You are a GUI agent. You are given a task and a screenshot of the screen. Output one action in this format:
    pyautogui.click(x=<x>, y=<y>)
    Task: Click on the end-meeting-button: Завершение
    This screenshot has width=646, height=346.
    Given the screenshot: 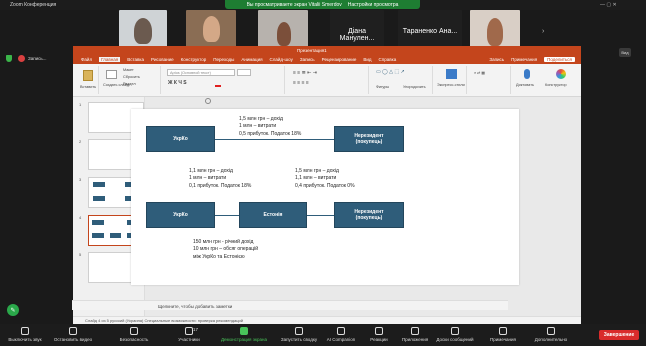 What is the action you would take?
    pyautogui.click(x=619, y=335)
    